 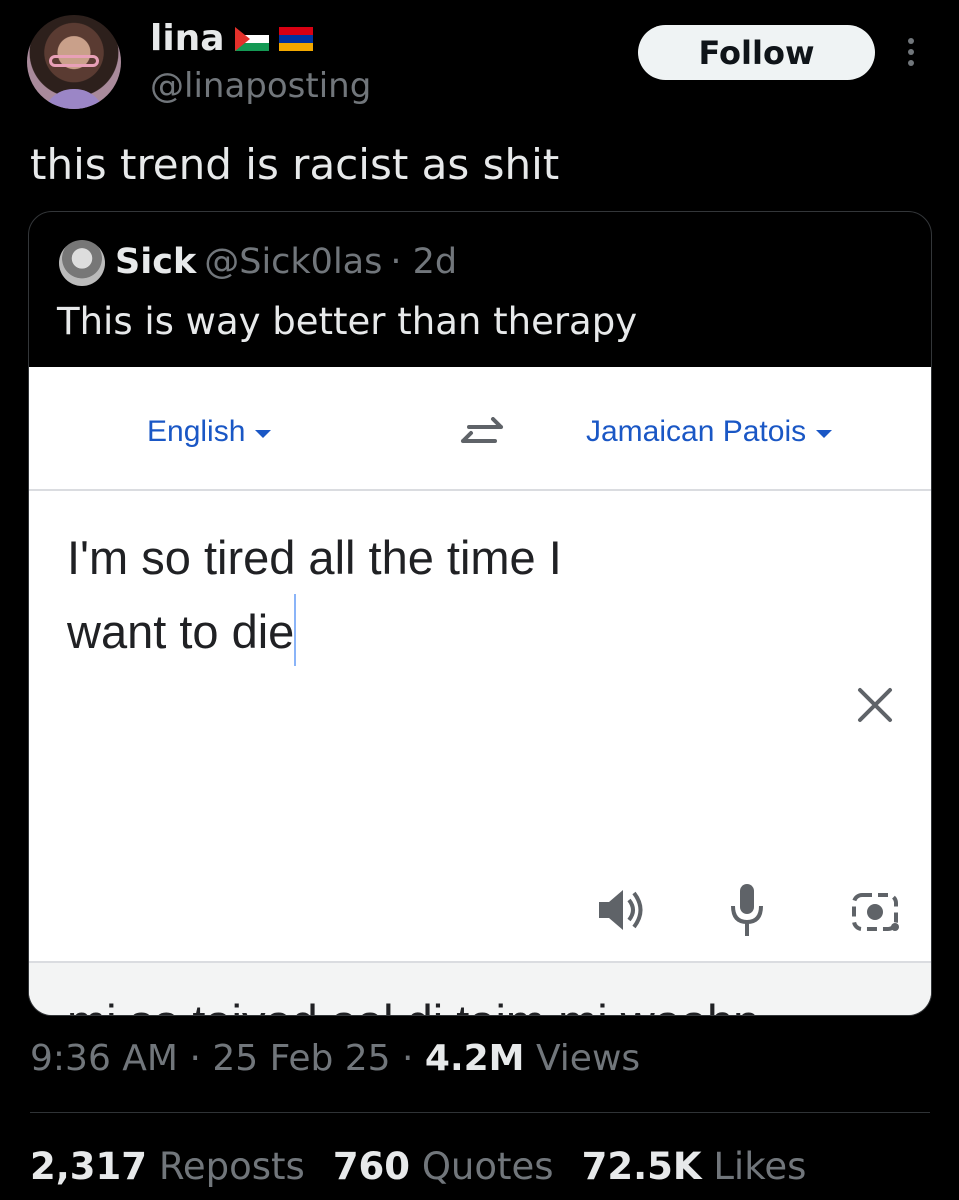 I want to click on translation-output: mi so taiyad aal di taim mi waahn ded, so click(x=482, y=1002).